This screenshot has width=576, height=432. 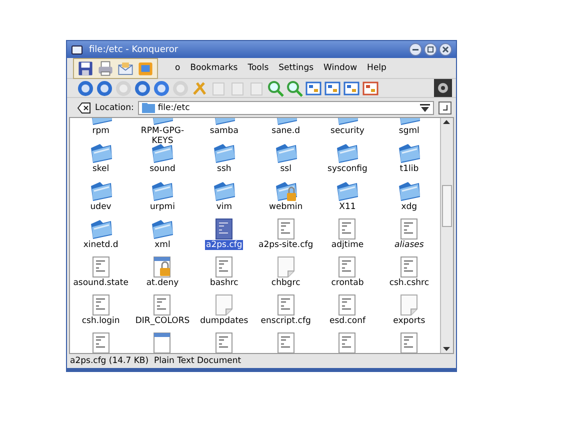 What do you see at coordinates (100, 321) in the screenshot?
I see `file-name: csh.login` at bounding box center [100, 321].